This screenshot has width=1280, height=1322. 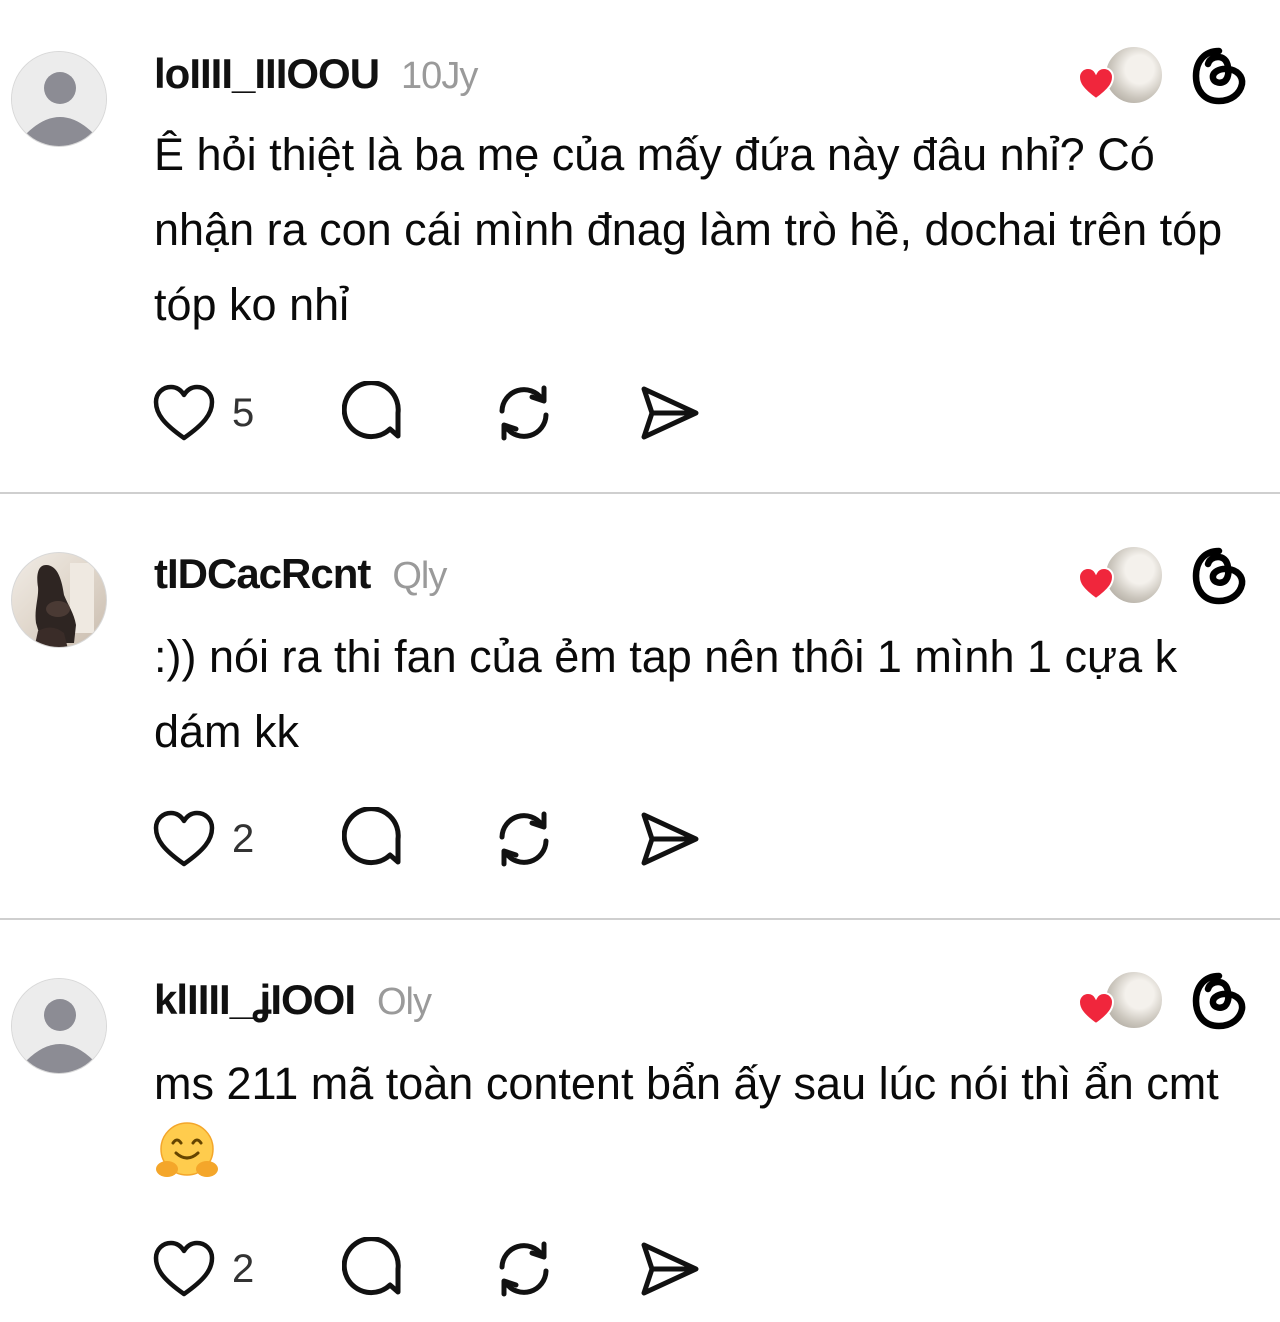 What do you see at coordinates (419, 576) in the screenshot?
I see `post-time: Qly` at bounding box center [419, 576].